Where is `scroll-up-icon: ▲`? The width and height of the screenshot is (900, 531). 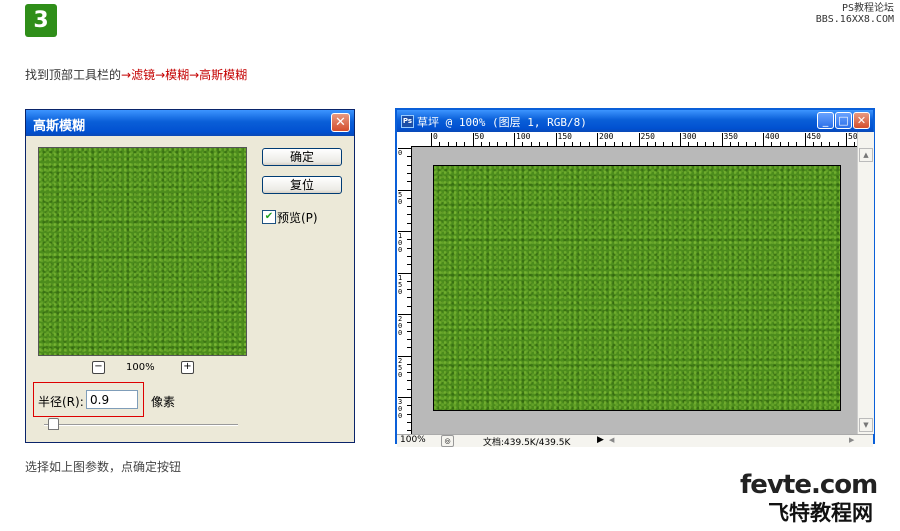 scroll-up-icon: ▲ is located at coordinates (866, 155).